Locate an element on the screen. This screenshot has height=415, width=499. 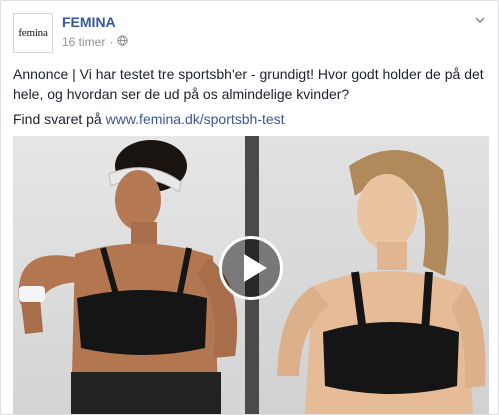
page-name-link: FEMINA is located at coordinates (89, 22).